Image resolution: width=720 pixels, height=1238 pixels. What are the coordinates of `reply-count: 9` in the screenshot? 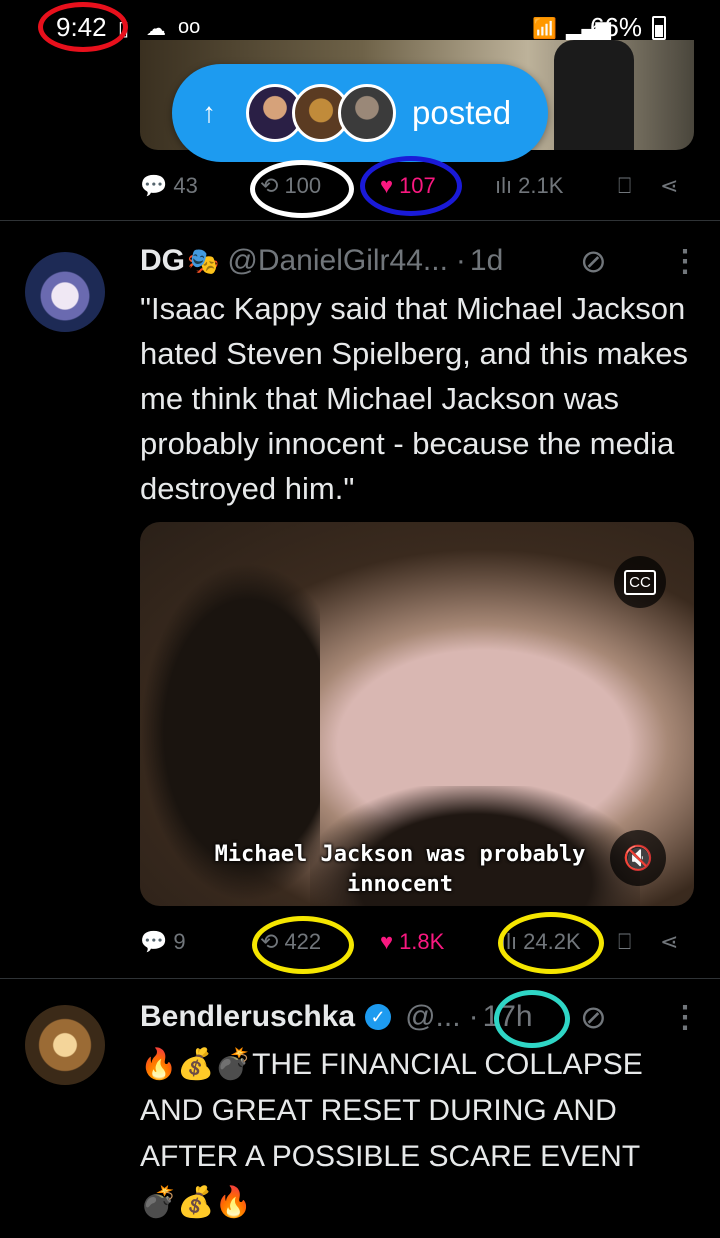 It's located at (179, 941).